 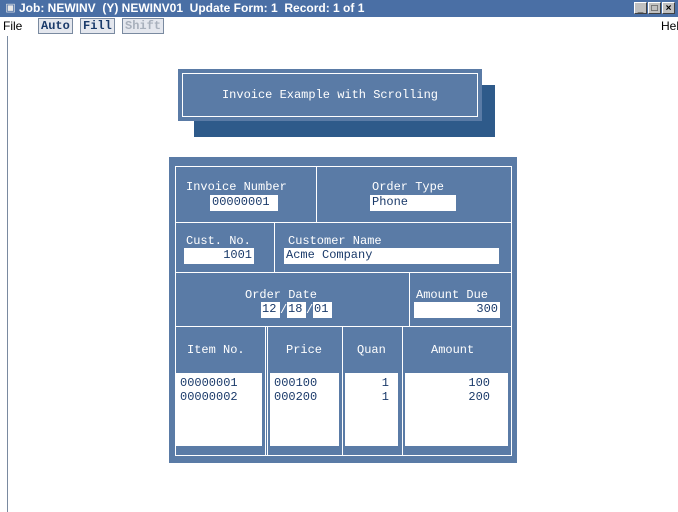 What do you see at coordinates (143, 26) in the screenshot?
I see `shift-button: Shift` at bounding box center [143, 26].